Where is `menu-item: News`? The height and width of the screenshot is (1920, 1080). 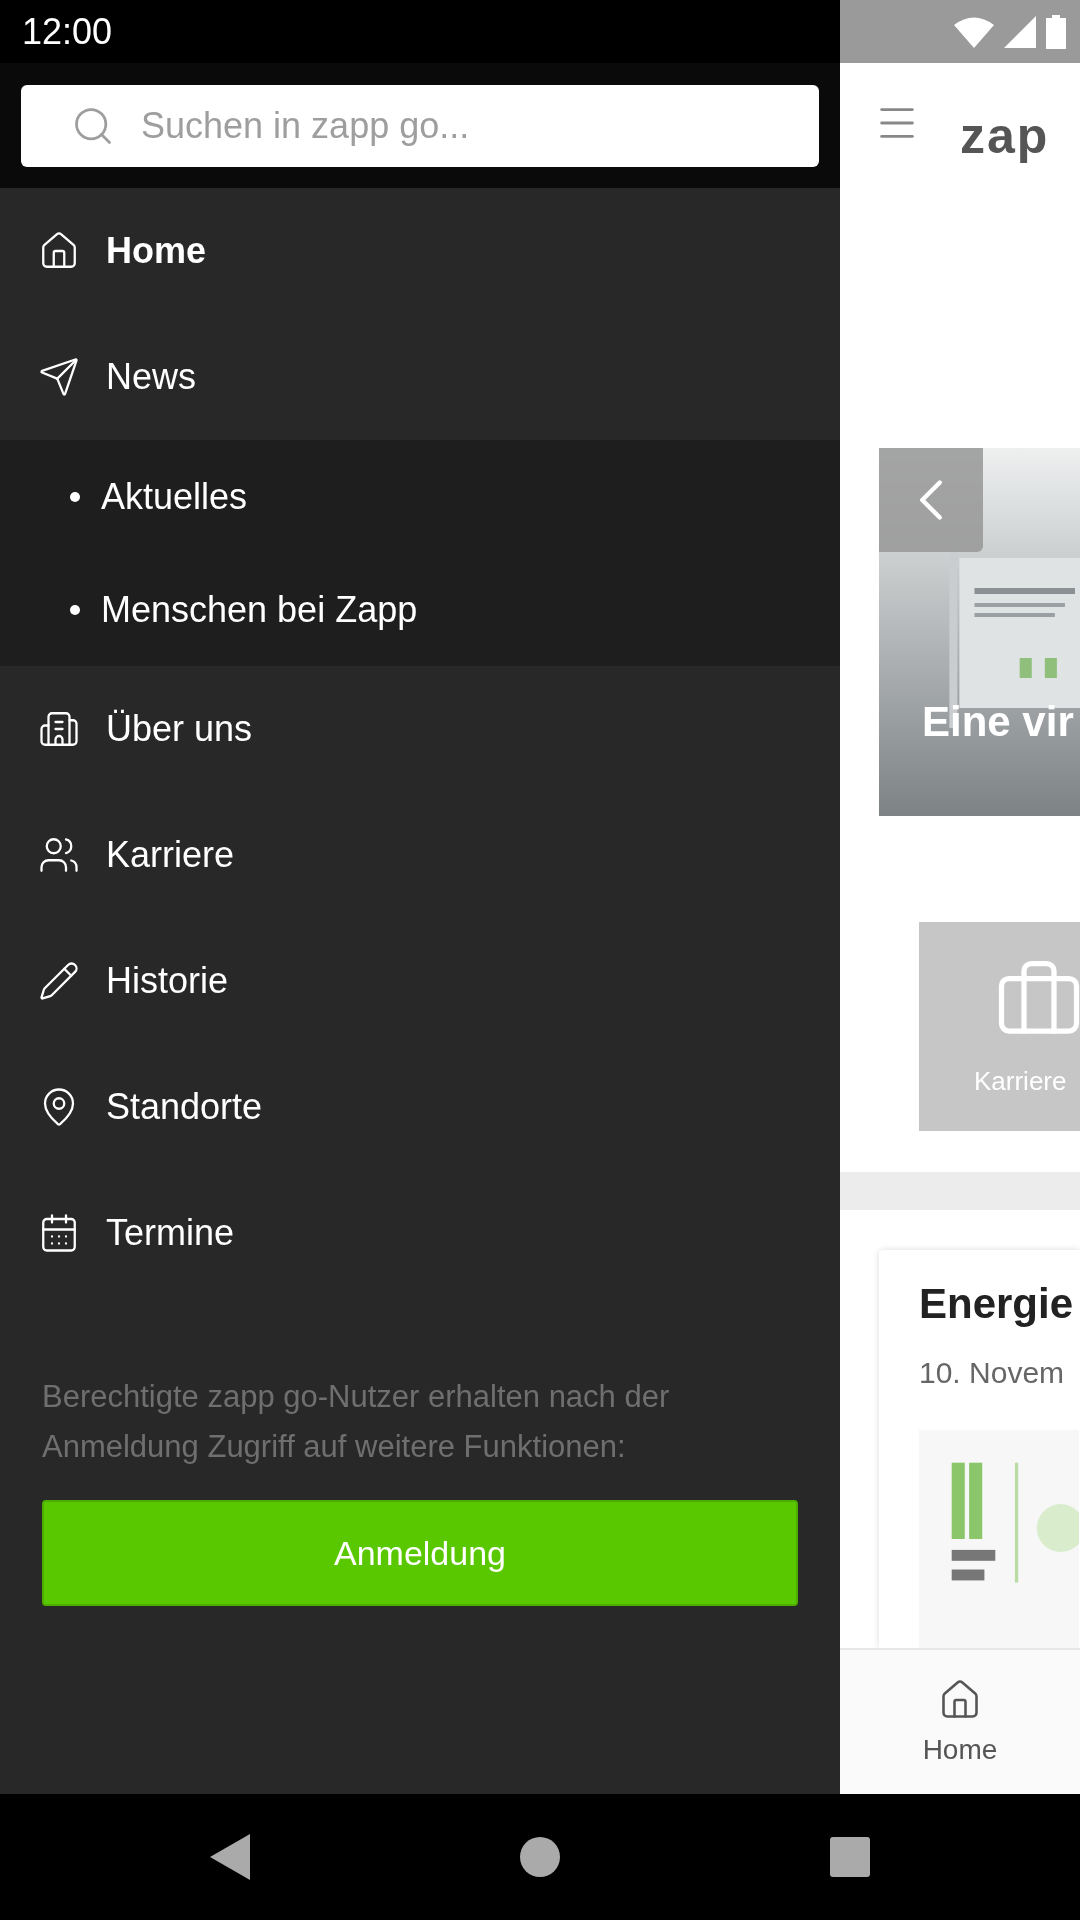
menu-item: News is located at coordinates (420, 377).